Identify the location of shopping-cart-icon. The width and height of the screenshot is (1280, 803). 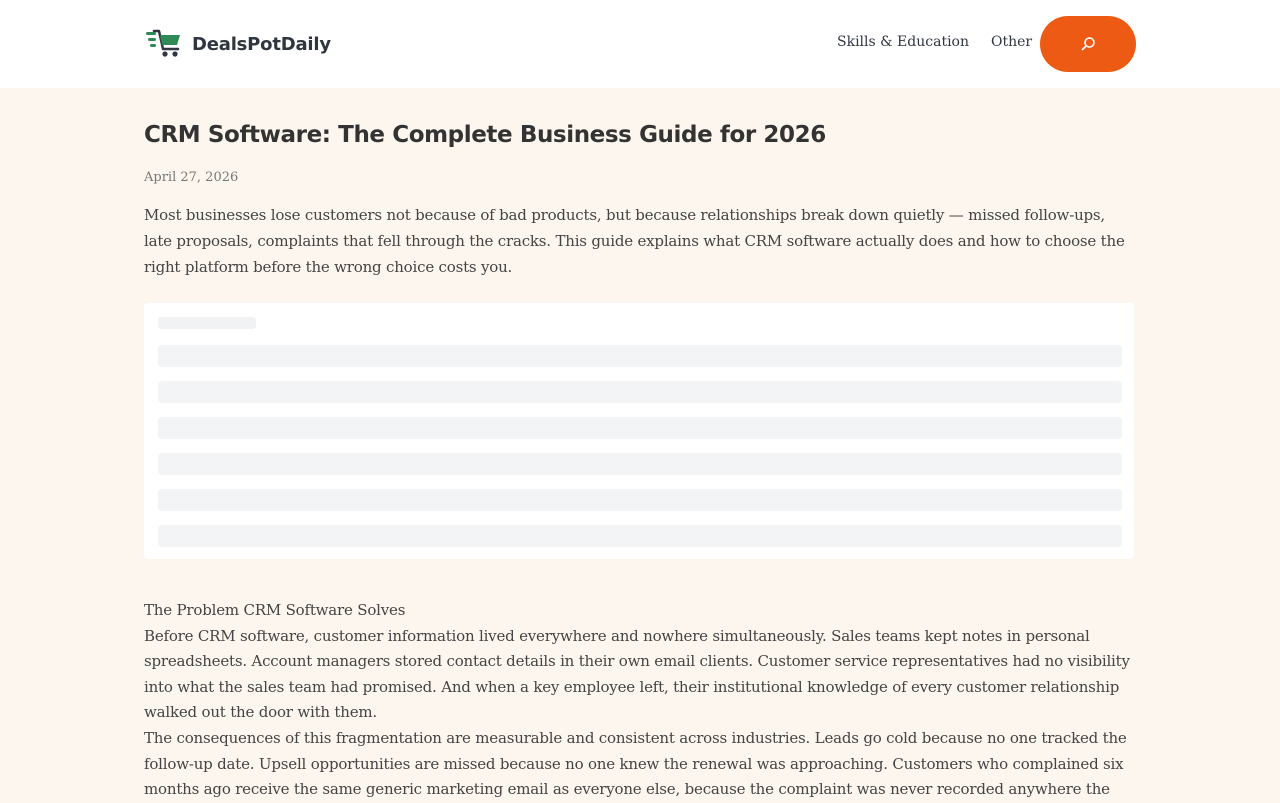
(163, 43).